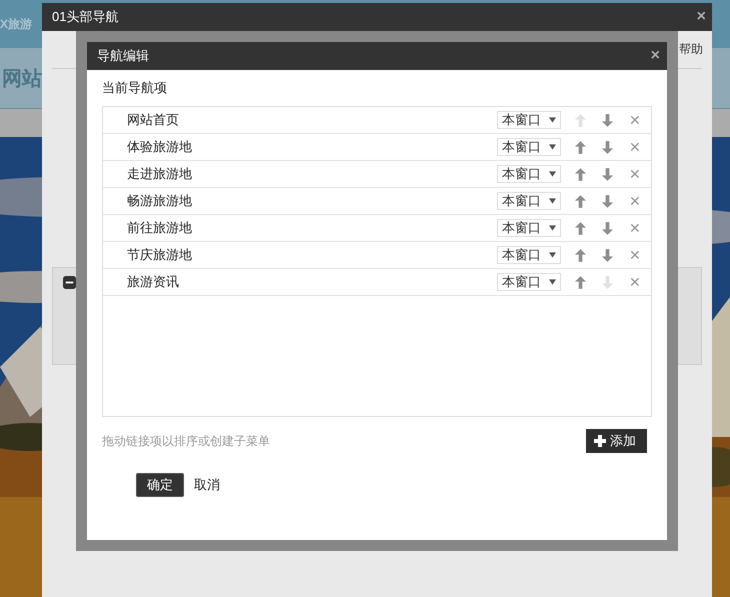  What do you see at coordinates (377, 120) in the screenshot?
I see `nav-item-row: 网站首页 本窗口 ✕` at bounding box center [377, 120].